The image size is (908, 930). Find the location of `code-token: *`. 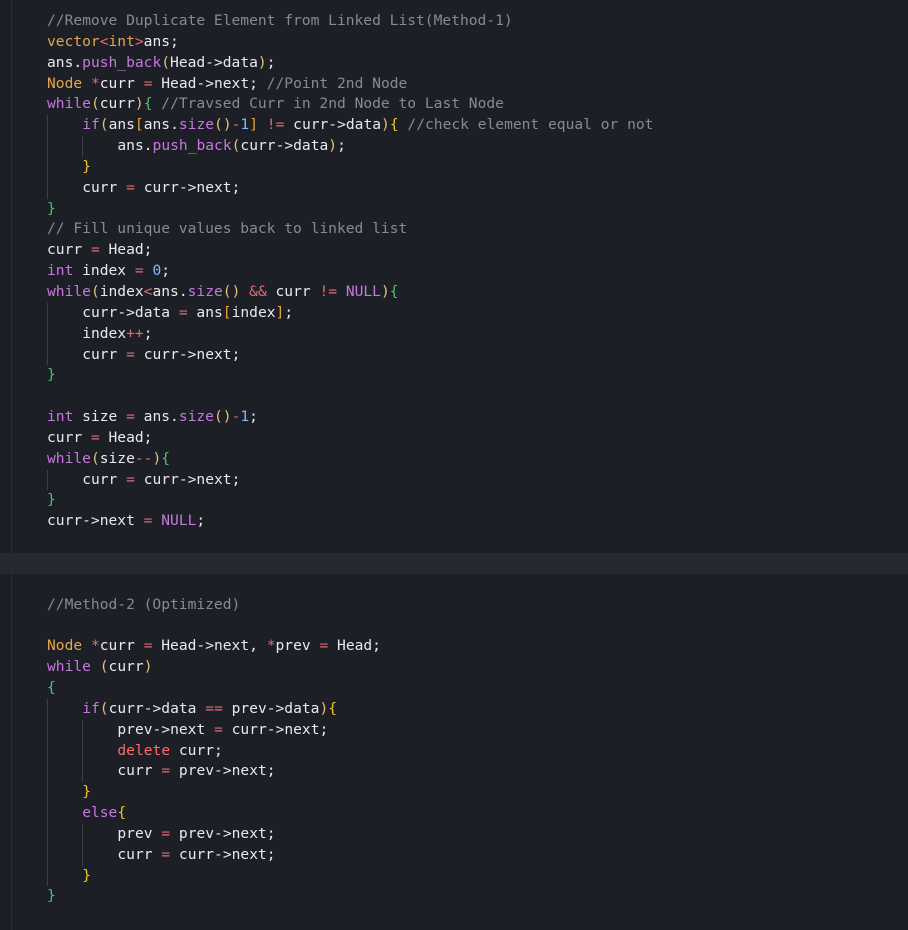

code-token: * is located at coordinates (95, 646).